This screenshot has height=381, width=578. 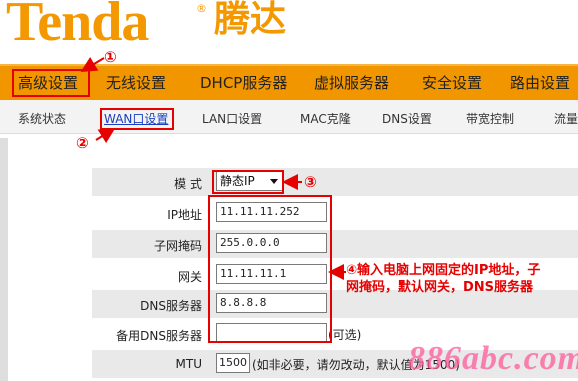 I want to click on highlight-form-fields, so click(x=270, y=269).